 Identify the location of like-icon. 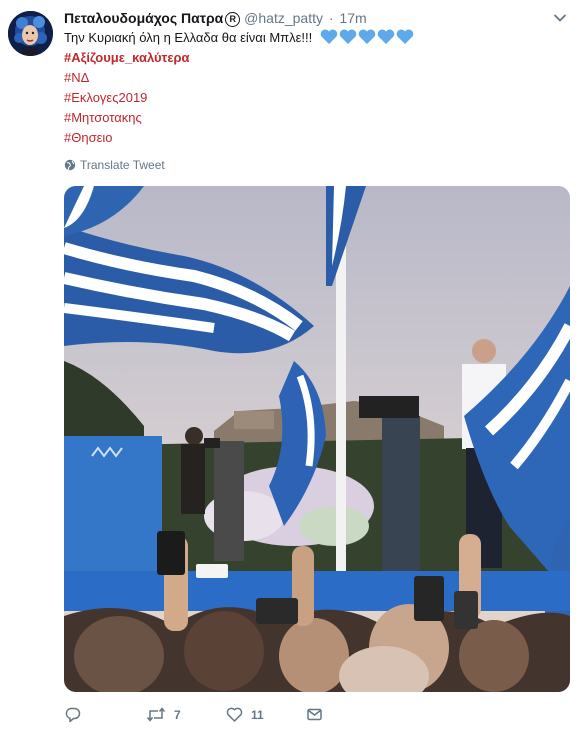
(234, 714).